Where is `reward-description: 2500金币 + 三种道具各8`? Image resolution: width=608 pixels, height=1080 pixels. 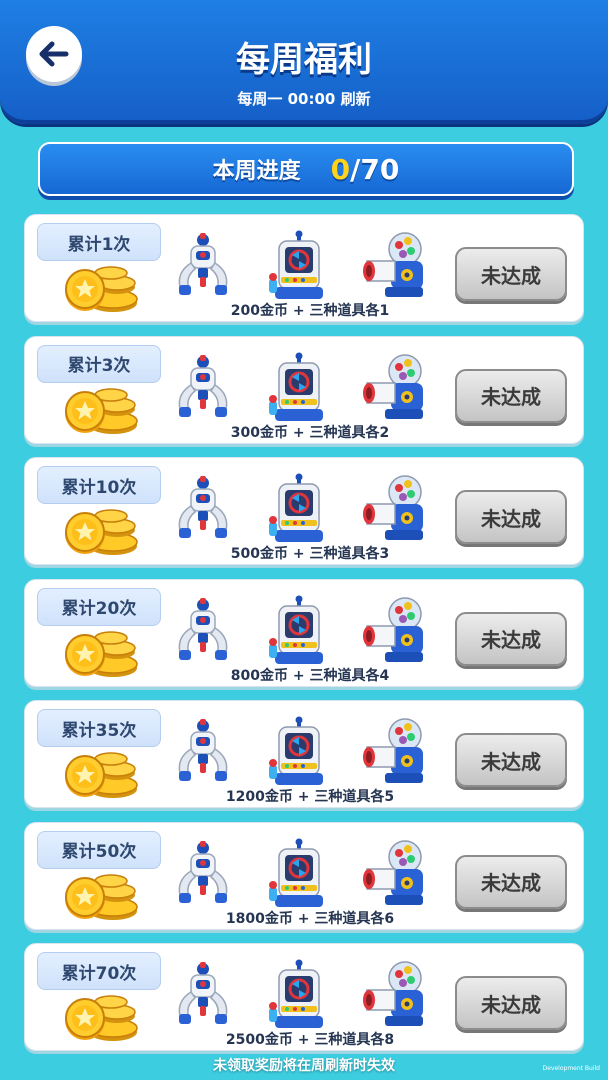
reward-description: 2500金币 + 三种道具各8 is located at coordinates (310, 1039).